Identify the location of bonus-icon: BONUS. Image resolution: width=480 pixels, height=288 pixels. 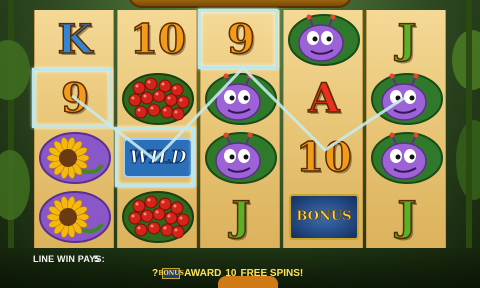
(171, 273).